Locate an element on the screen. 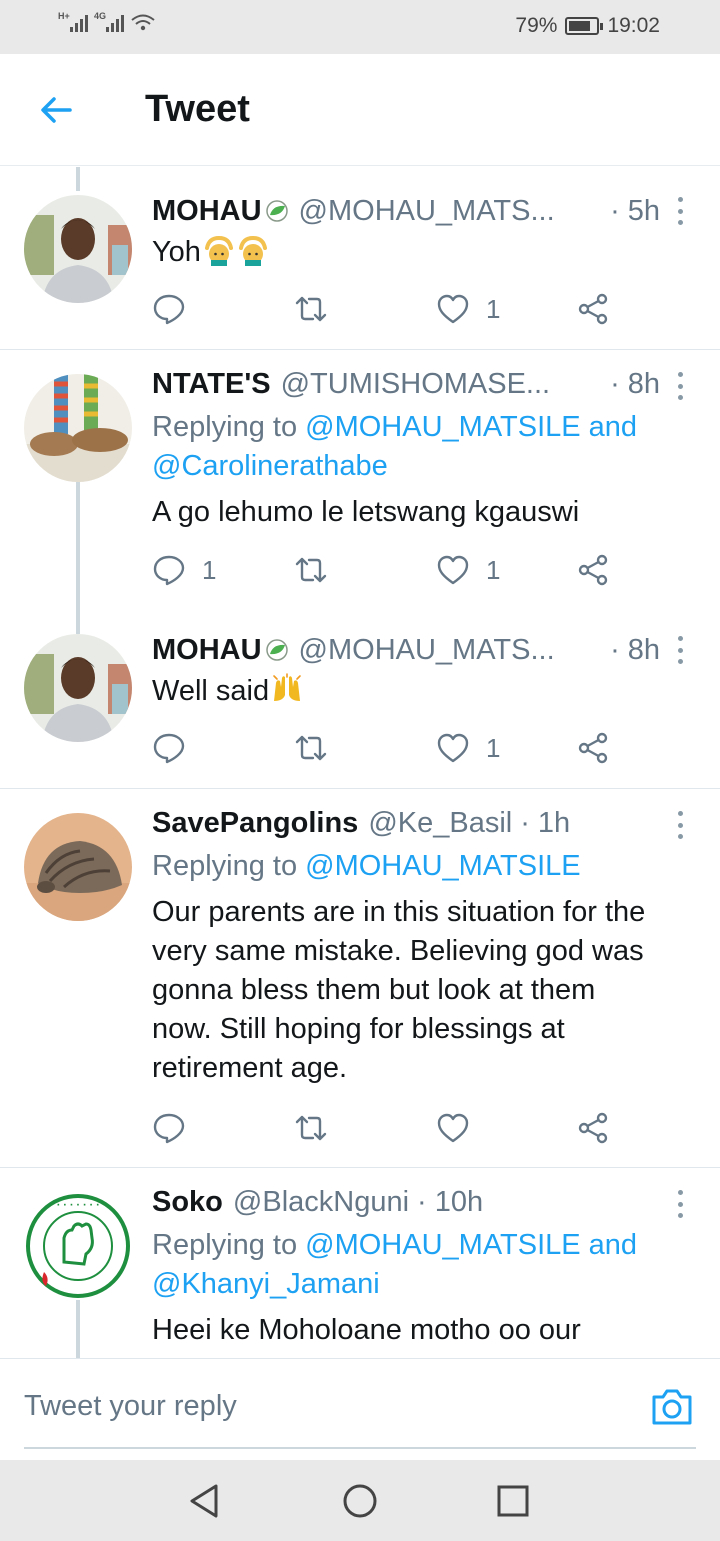  arrow-left-icon is located at coordinates (56, 110).